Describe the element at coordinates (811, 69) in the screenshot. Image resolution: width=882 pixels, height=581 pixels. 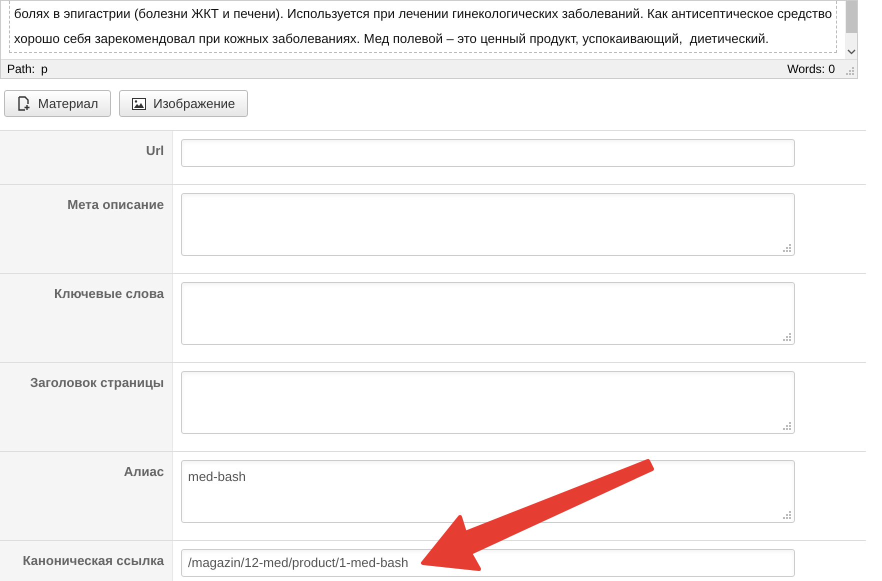
I see `word-count: Words: 0` at that location.